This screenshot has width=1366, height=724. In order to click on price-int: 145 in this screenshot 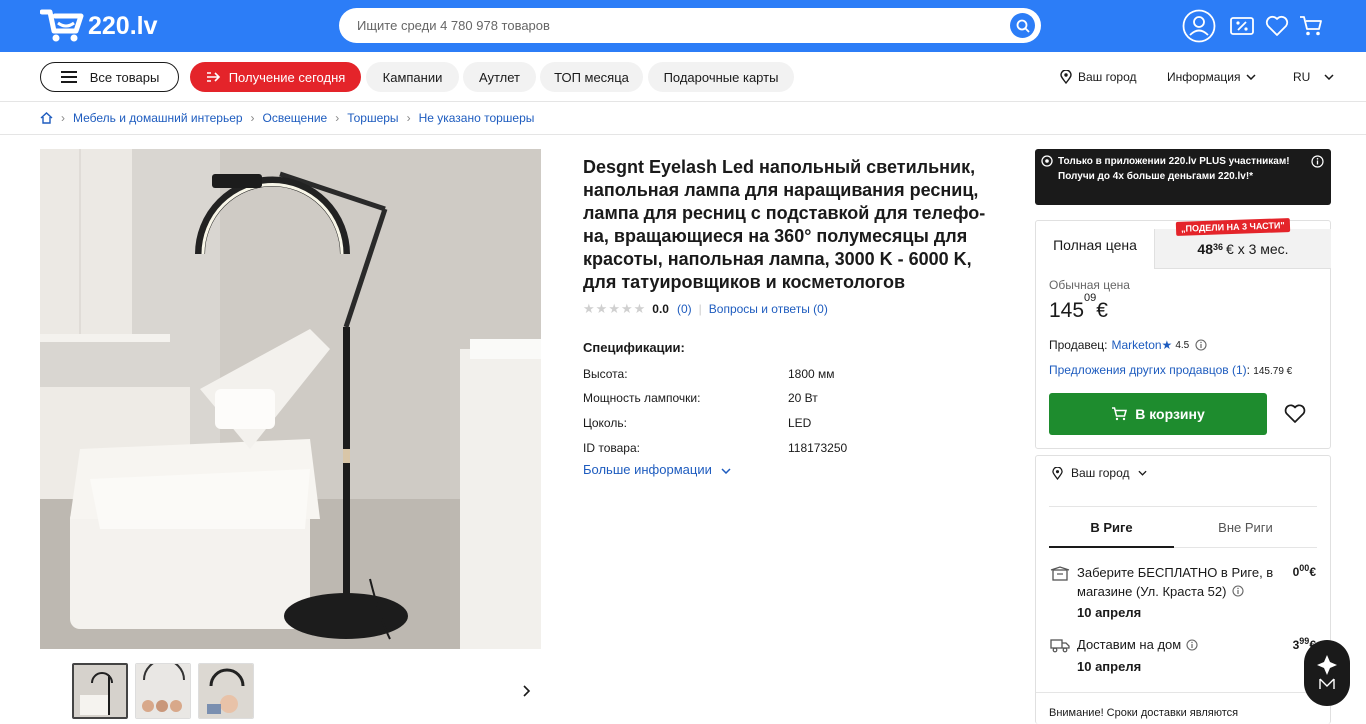, I will do `click(1067, 310)`.